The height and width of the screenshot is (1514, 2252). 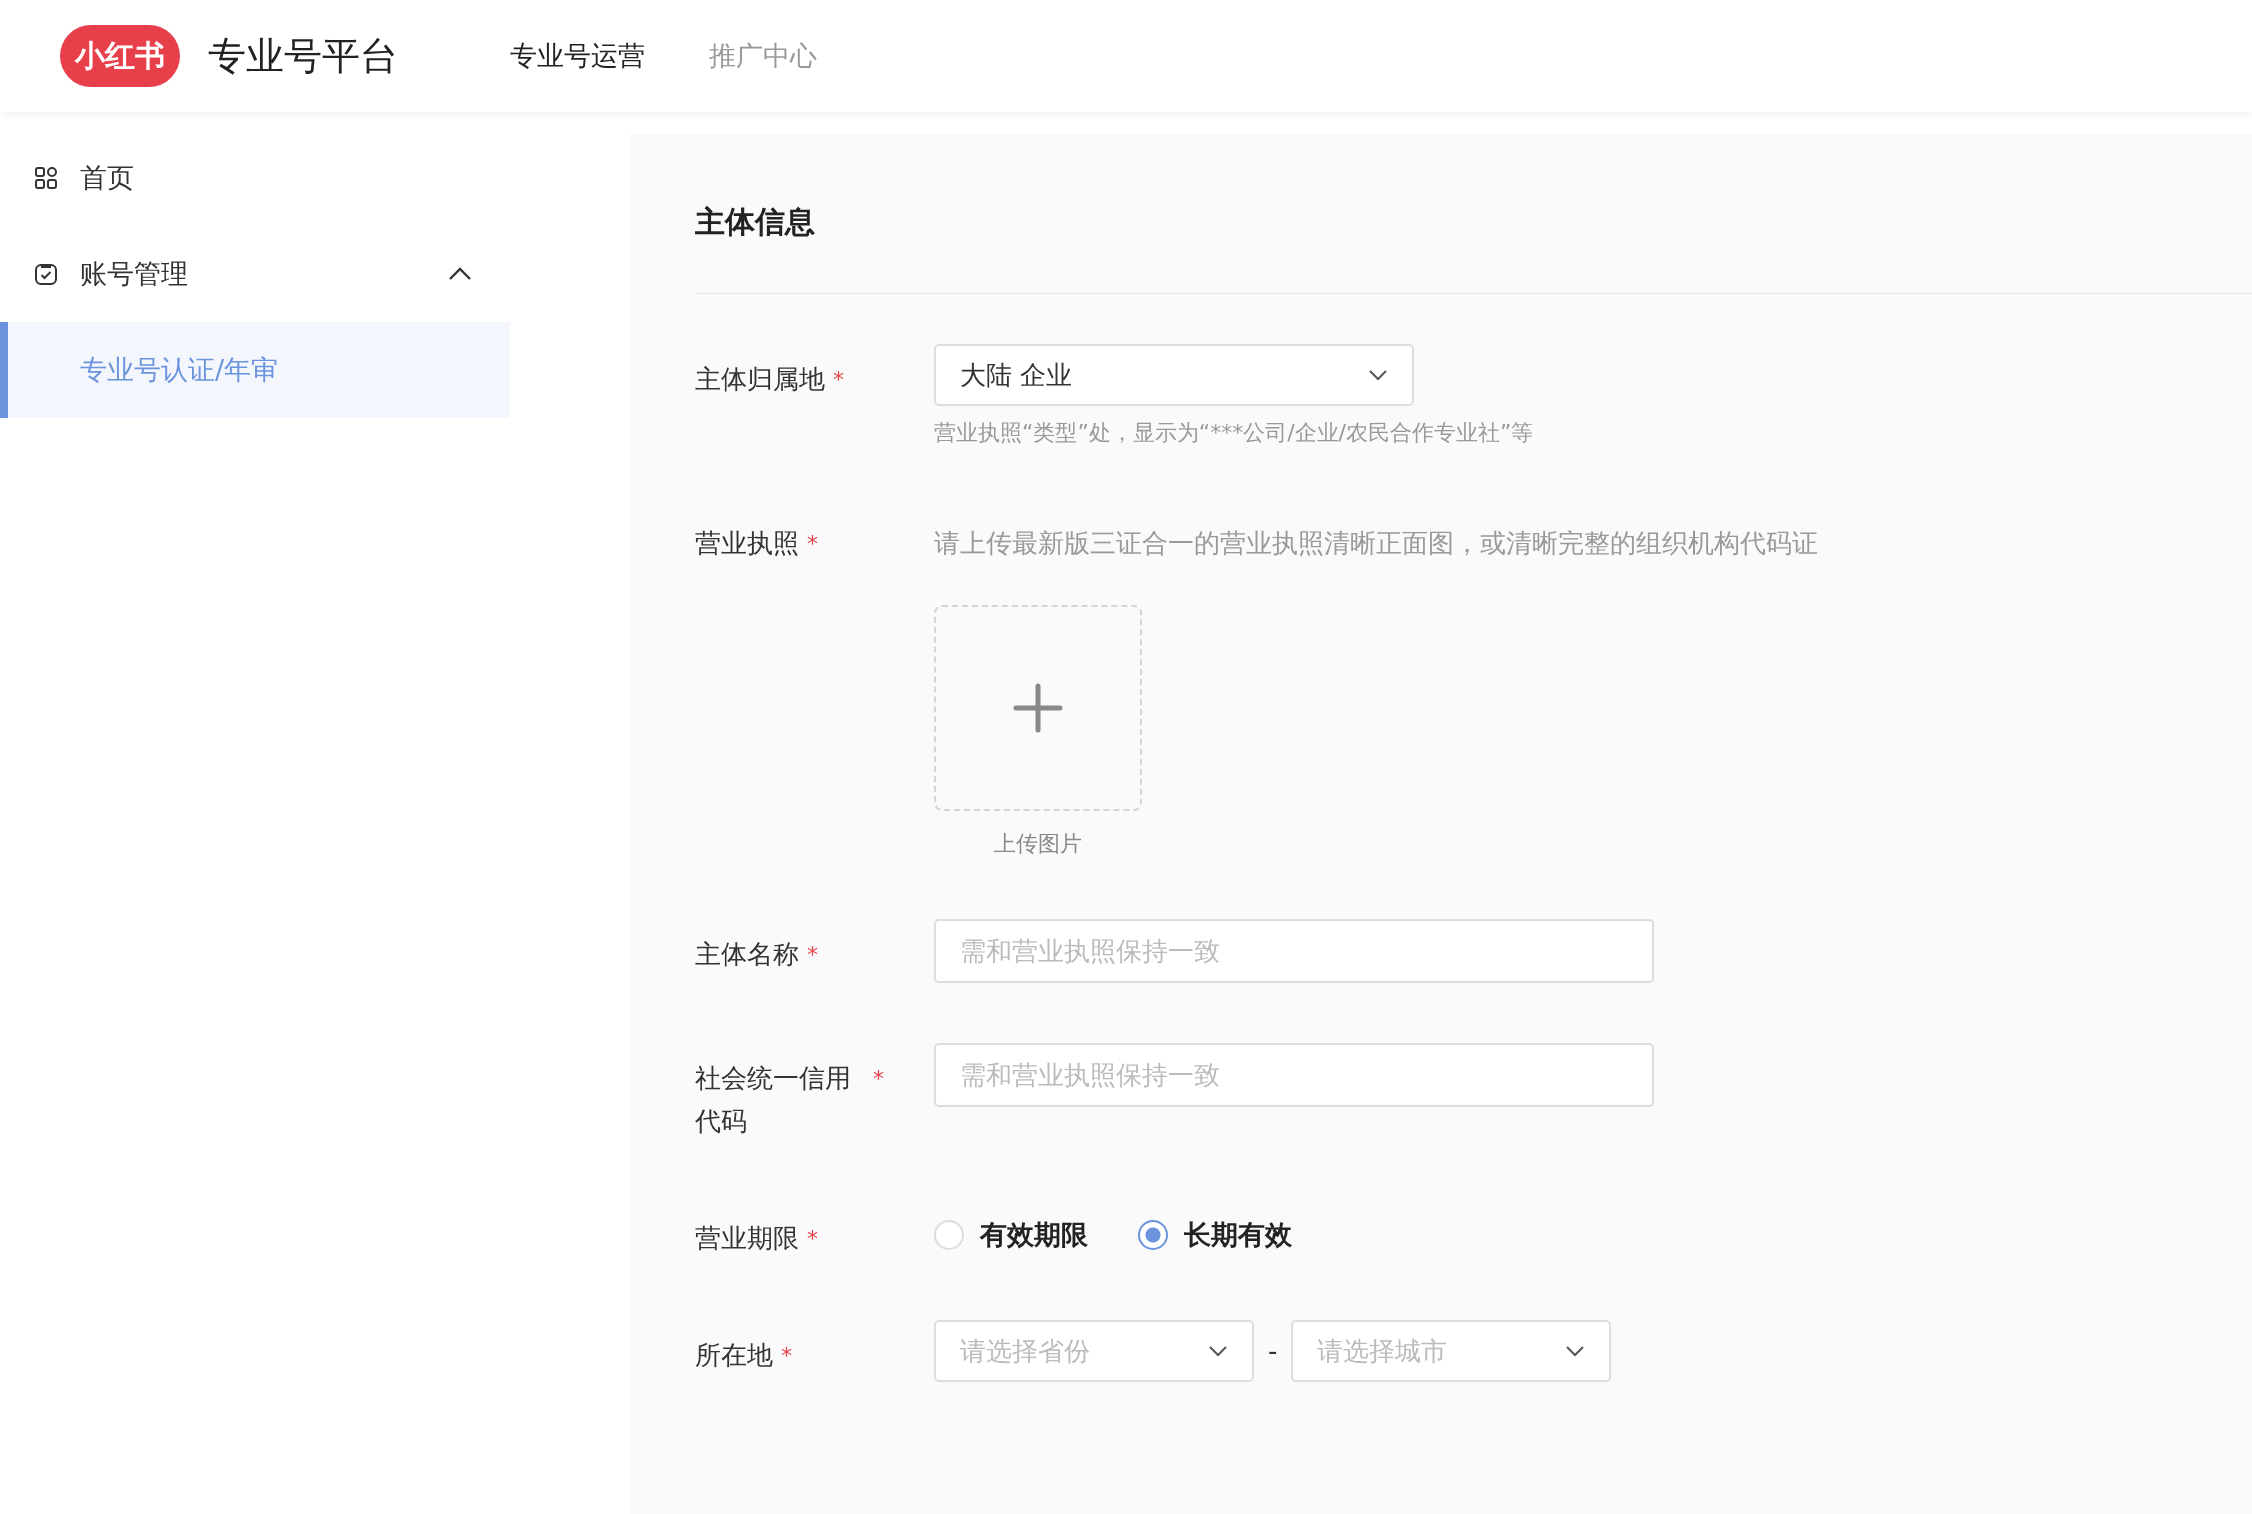 I want to click on section-title: 主体信息, so click(x=755, y=222).